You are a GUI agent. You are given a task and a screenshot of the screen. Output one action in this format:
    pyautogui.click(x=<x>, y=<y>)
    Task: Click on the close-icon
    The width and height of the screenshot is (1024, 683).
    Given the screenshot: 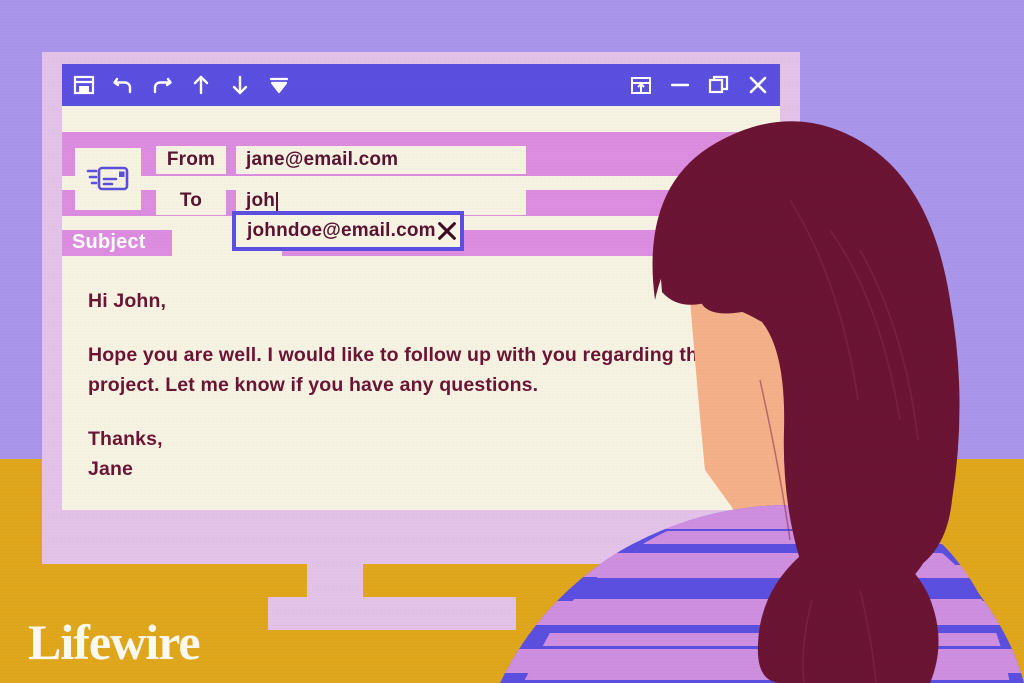 What is the action you would take?
    pyautogui.click(x=758, y=85)
    